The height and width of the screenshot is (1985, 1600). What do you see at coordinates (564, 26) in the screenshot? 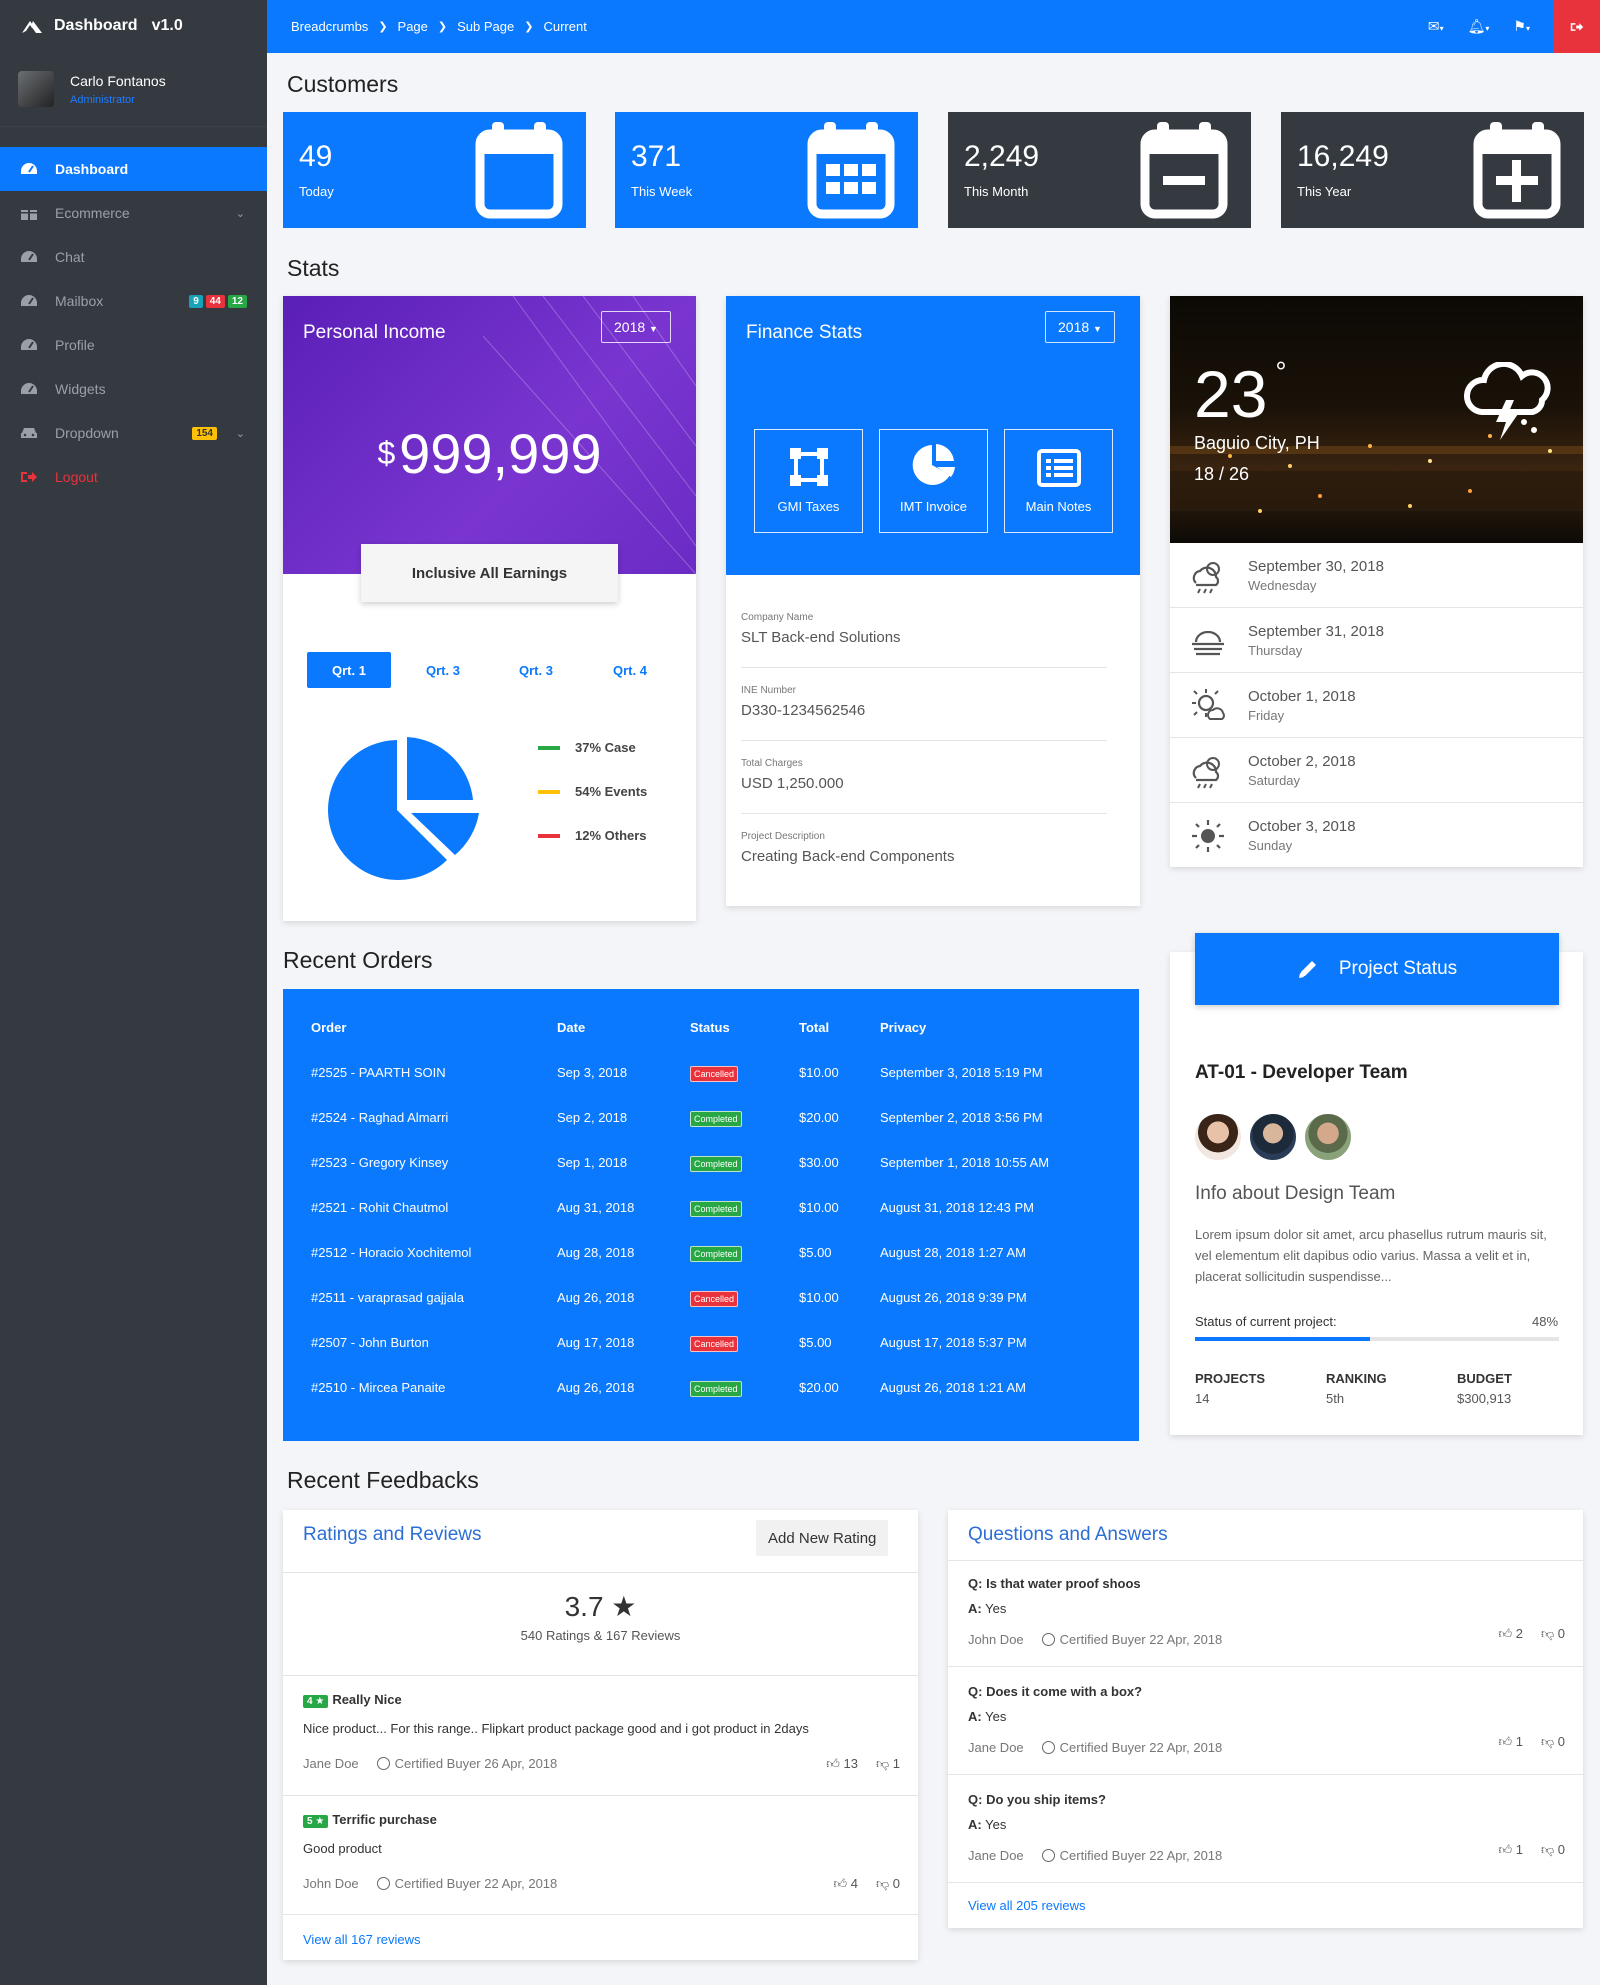
I see `breadcrumb-item: Current` at bounding box center [564, 26].